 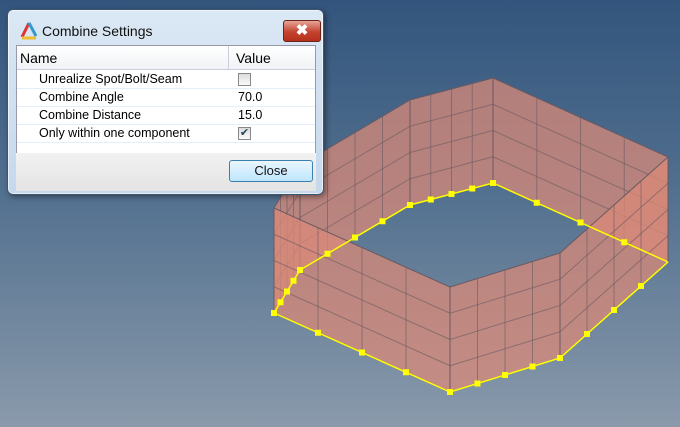 What do you see at coordinates (253, 58) in the screenshot?
I see `column-header-value: Value` at bounding box center [253, 58].